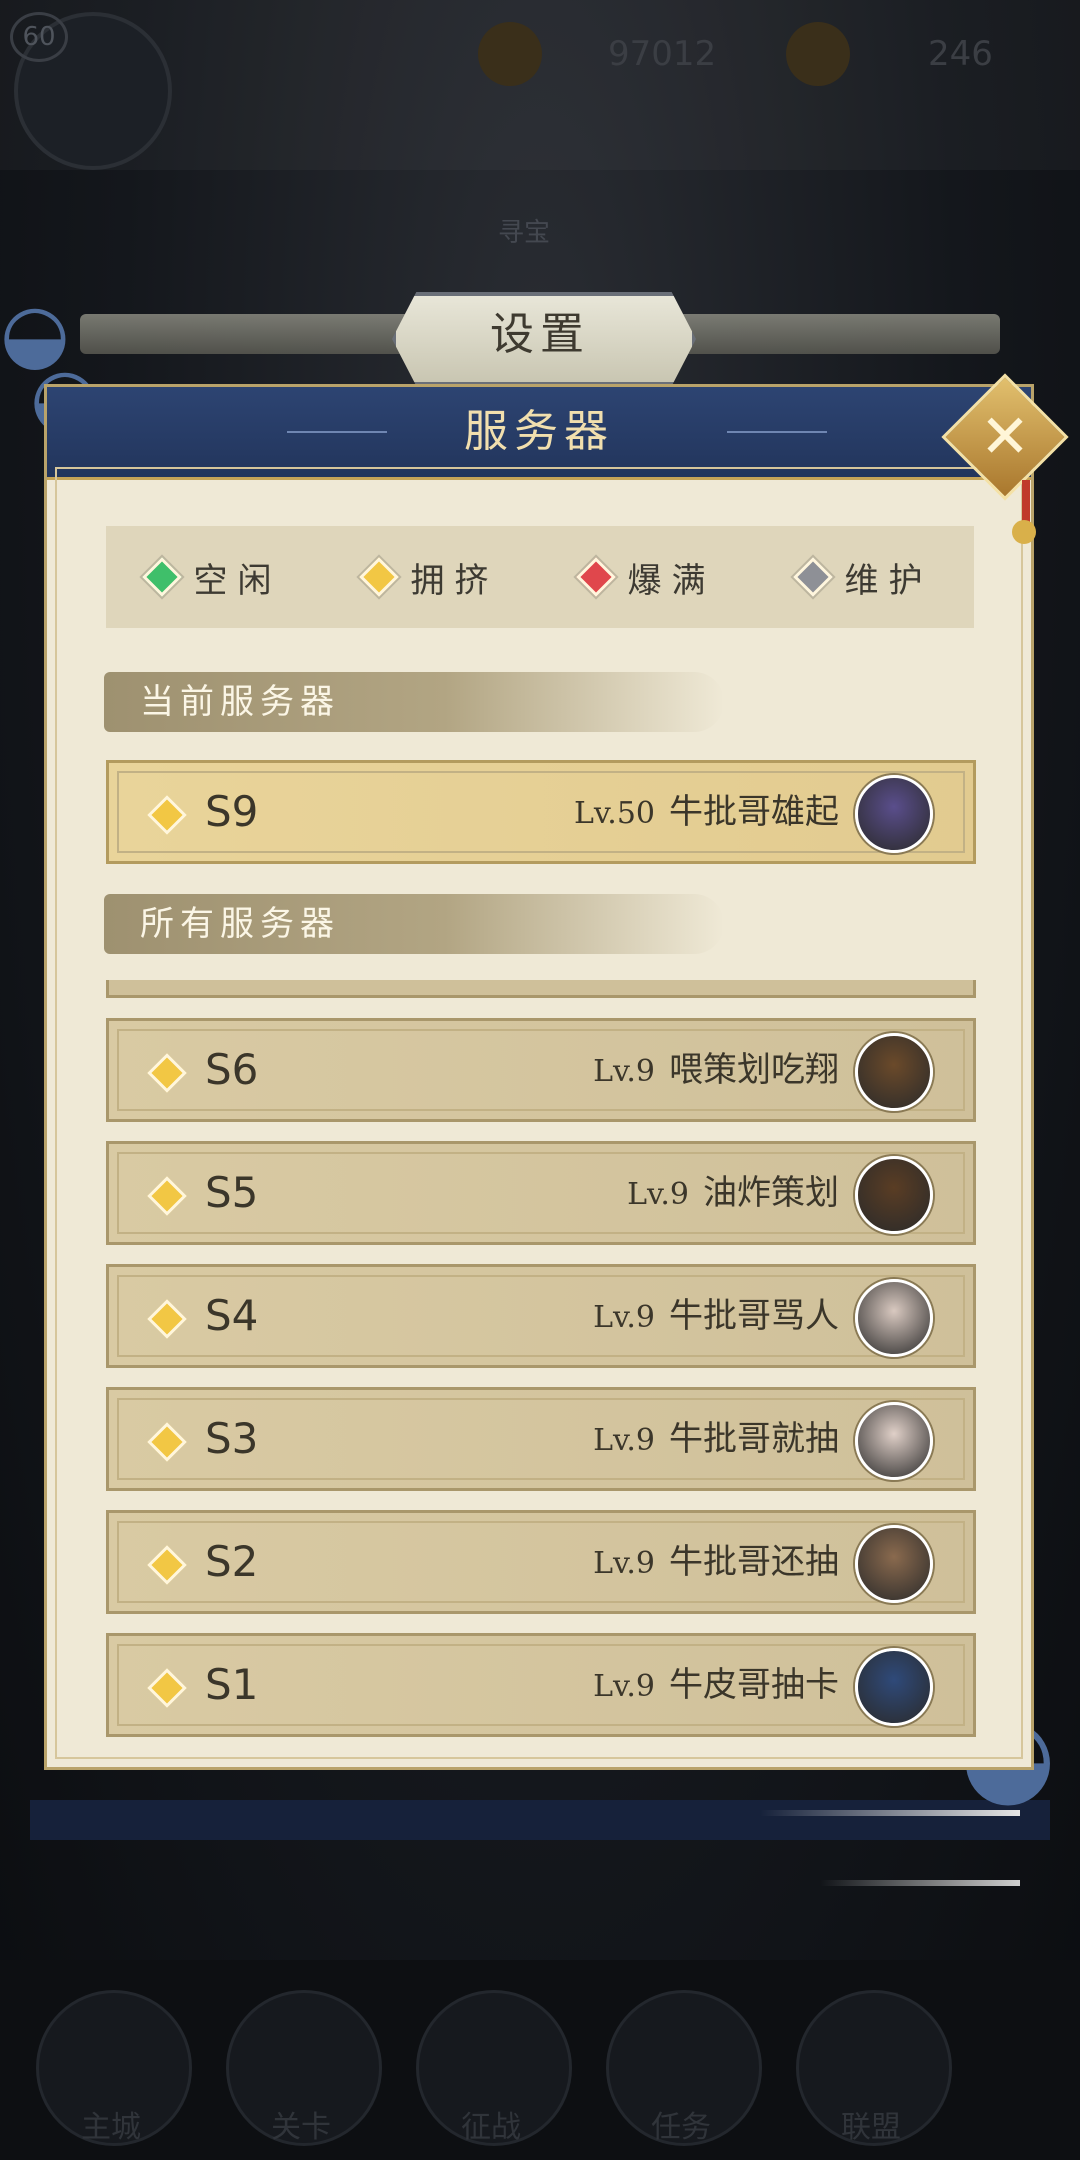 The width and height of the screenshot is (1080, 2160). I want to click on character-info: Lv.9 牛批哥还抽, so click(716, 1563).